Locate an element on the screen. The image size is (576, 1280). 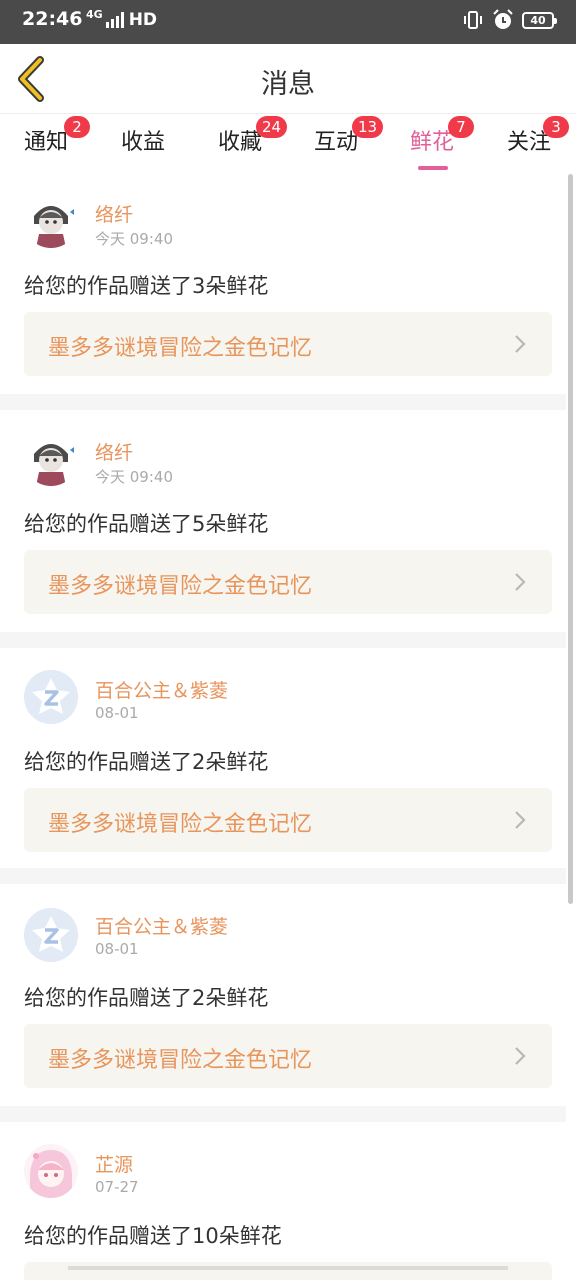
vibrate-icon is located at coordinates (473, 20).